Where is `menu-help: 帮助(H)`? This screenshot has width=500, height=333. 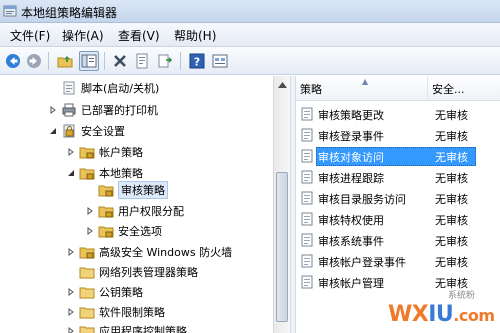 menu-help: 帮助(H) is located at coordinates (195, 35).